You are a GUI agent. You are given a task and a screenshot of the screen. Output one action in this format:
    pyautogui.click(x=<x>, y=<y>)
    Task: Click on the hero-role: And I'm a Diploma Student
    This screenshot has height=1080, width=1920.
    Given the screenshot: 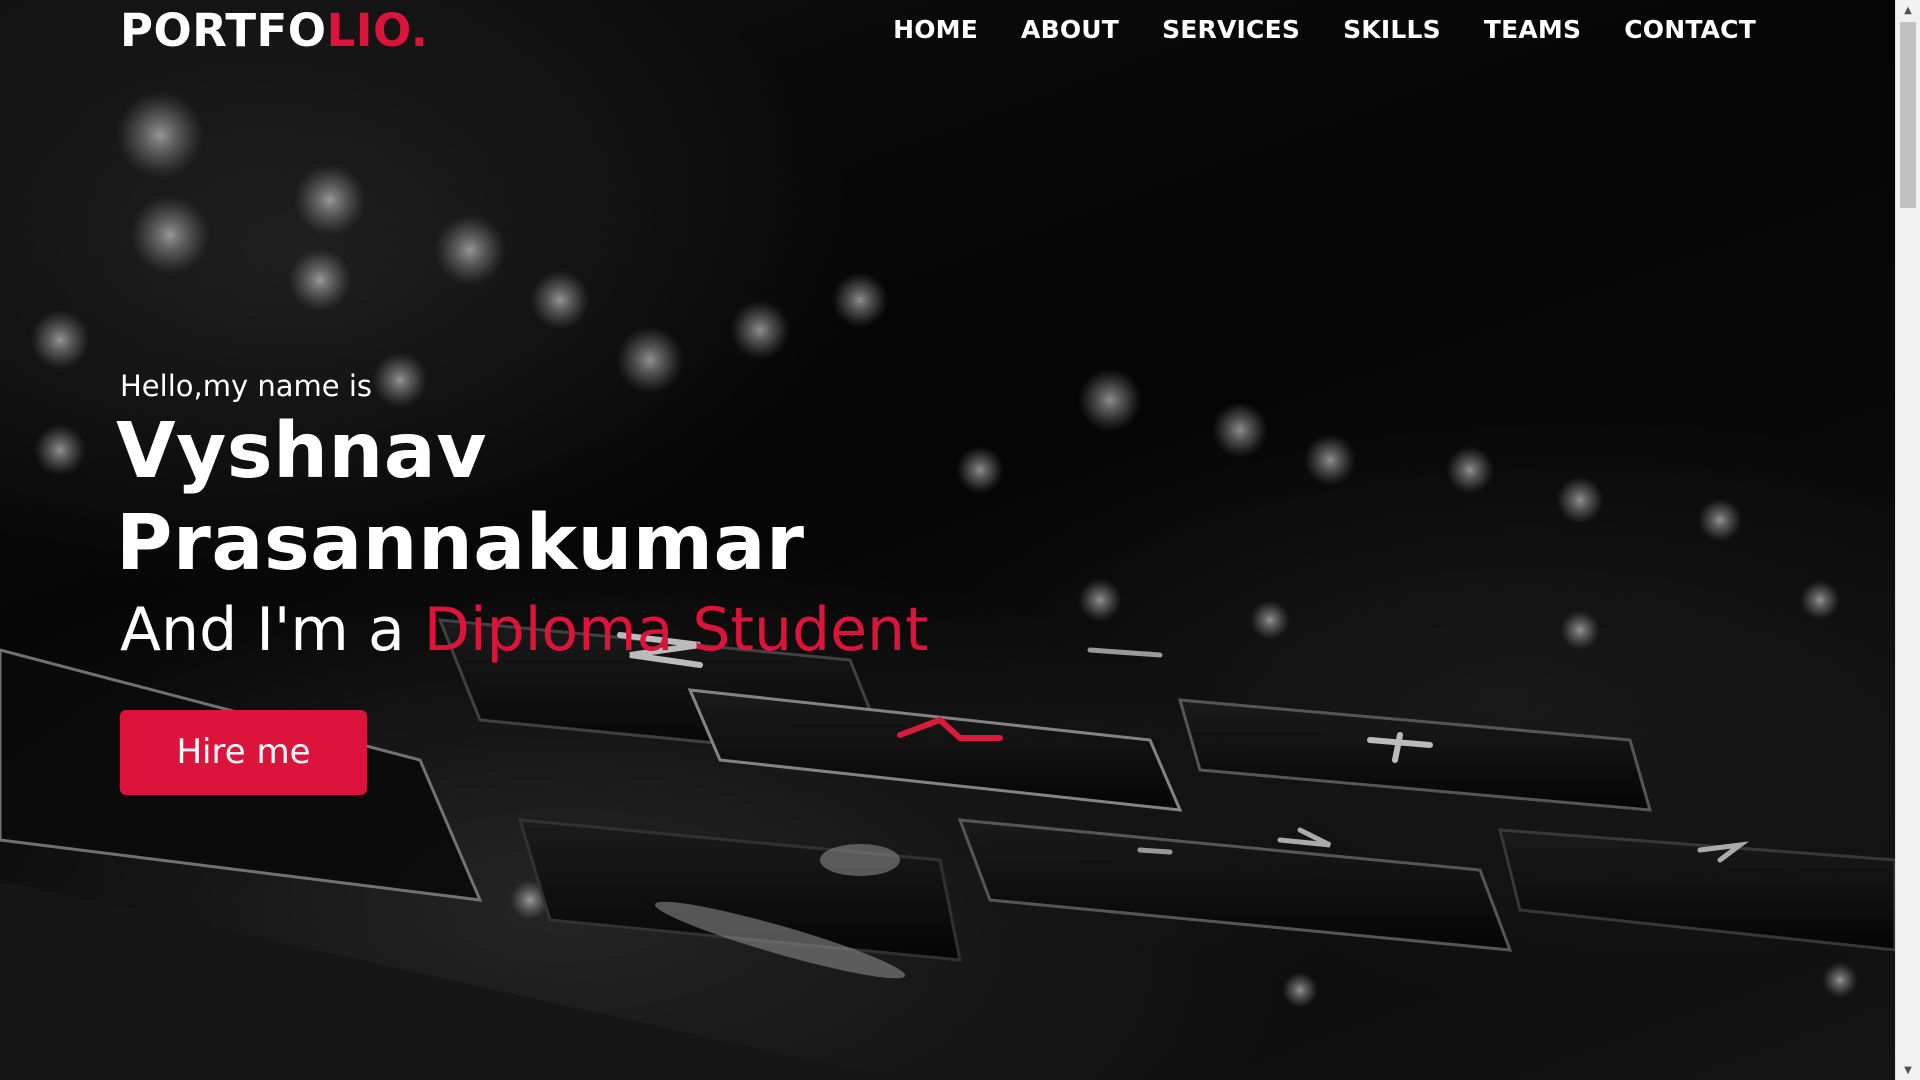 What is the action you would take?
    pyautogui.click(x=620, y=630)
    